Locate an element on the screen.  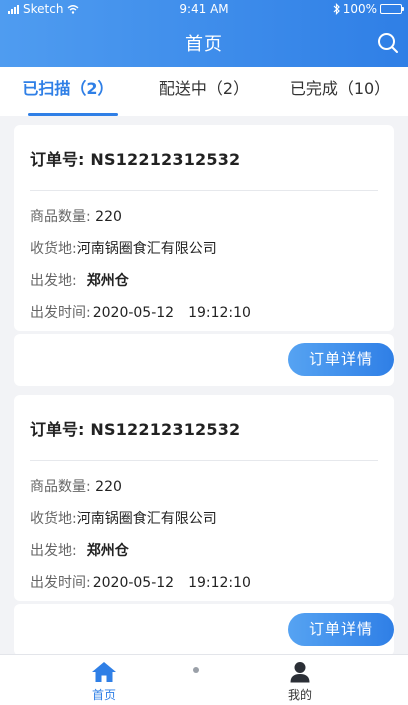
battery-percent: 100% is located at coordinates (359, 9).